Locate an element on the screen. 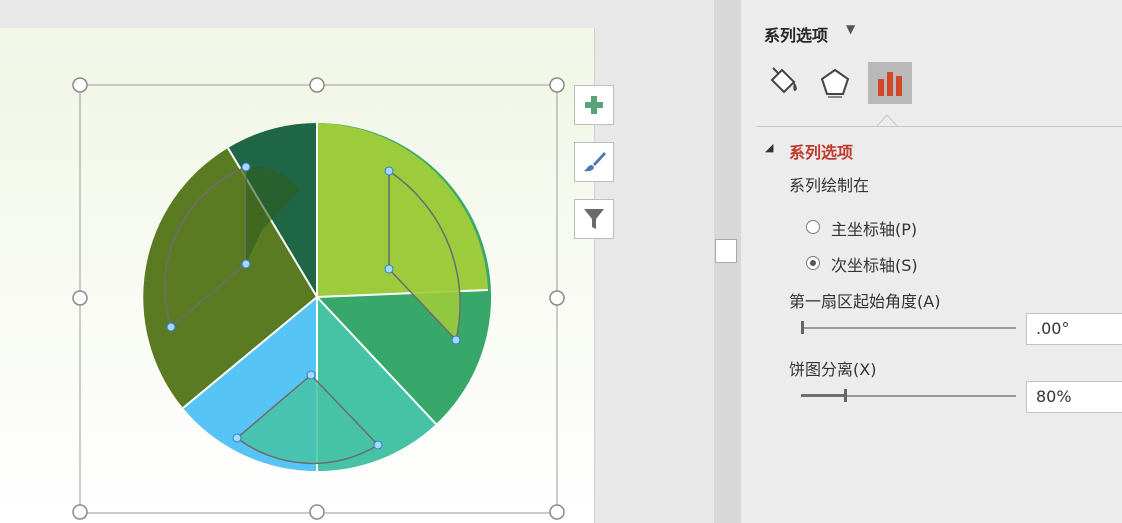 Image resolution: width=1122 pixels, height=523 pixels. chart-elements-button is located at coordinates (594, 105).